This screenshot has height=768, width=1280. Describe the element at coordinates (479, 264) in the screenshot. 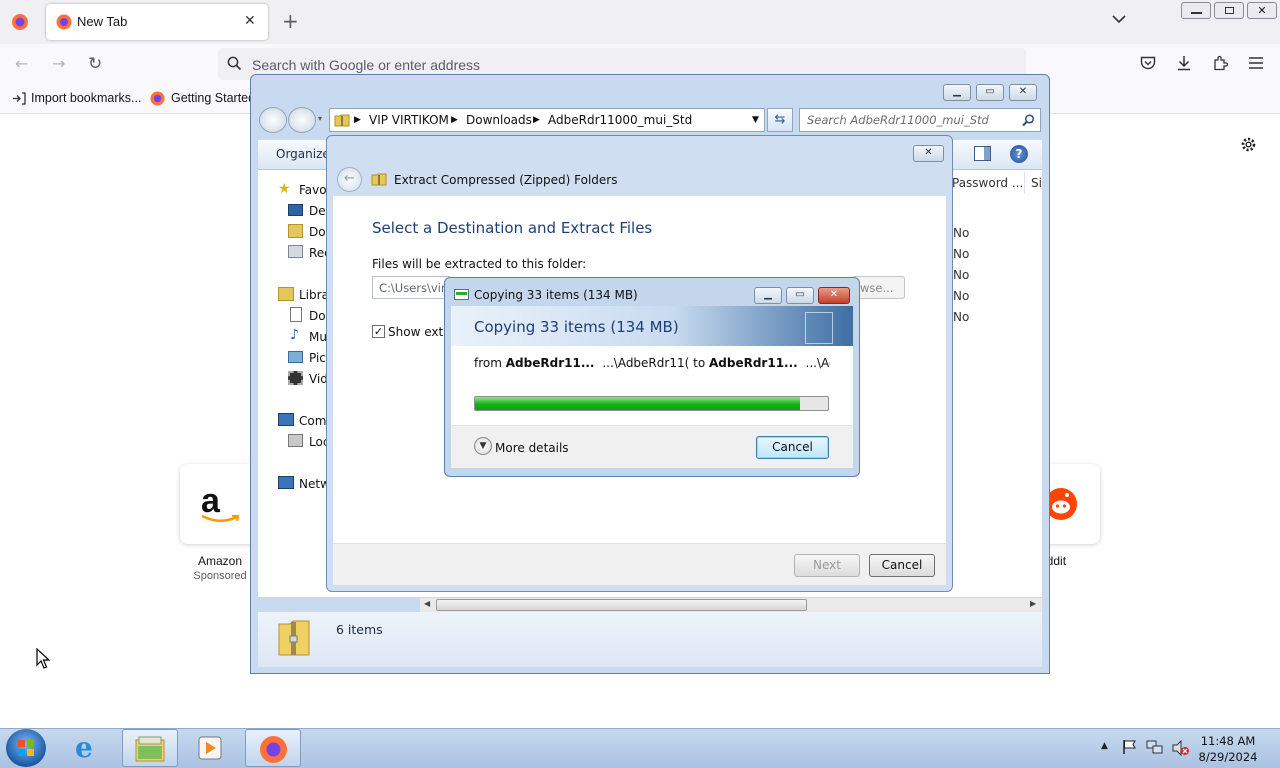

I see `destination-label: Files will be extracted to this folder:` at that location.